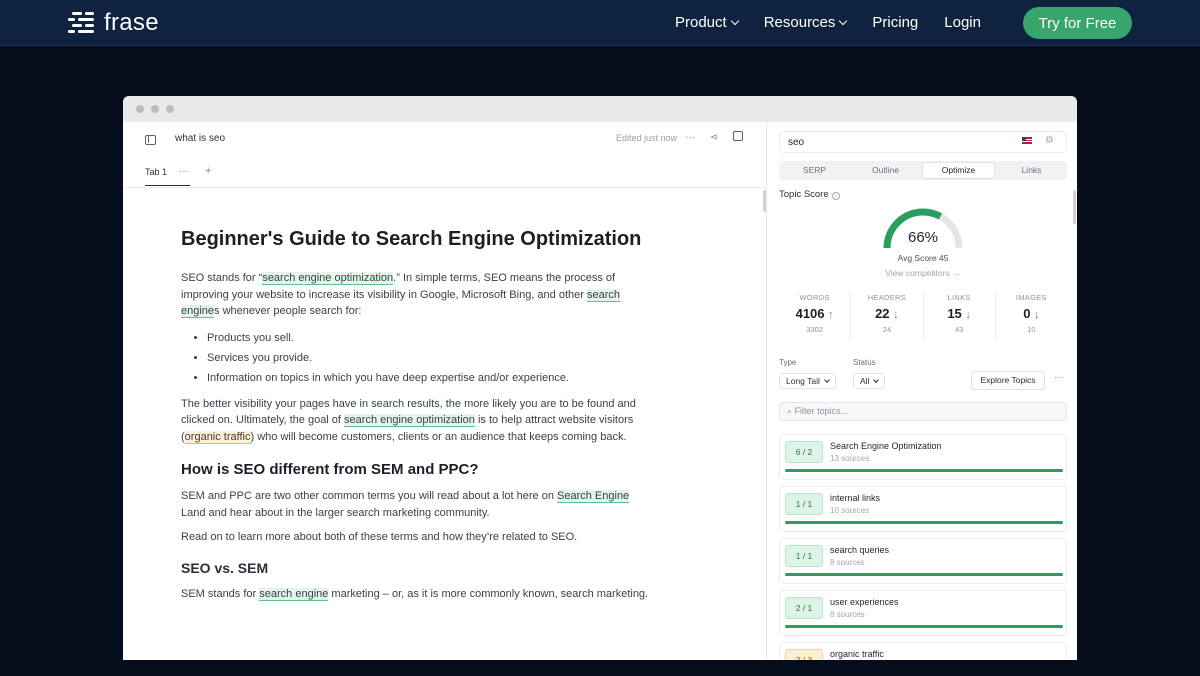 Image resolution: width=1200 pixels, height=676 pixels. What do you see at coordinates (804, 452) in the screenshot?
I see `topic-count-badge: 6 / 2` at bounding box center [804, 452].